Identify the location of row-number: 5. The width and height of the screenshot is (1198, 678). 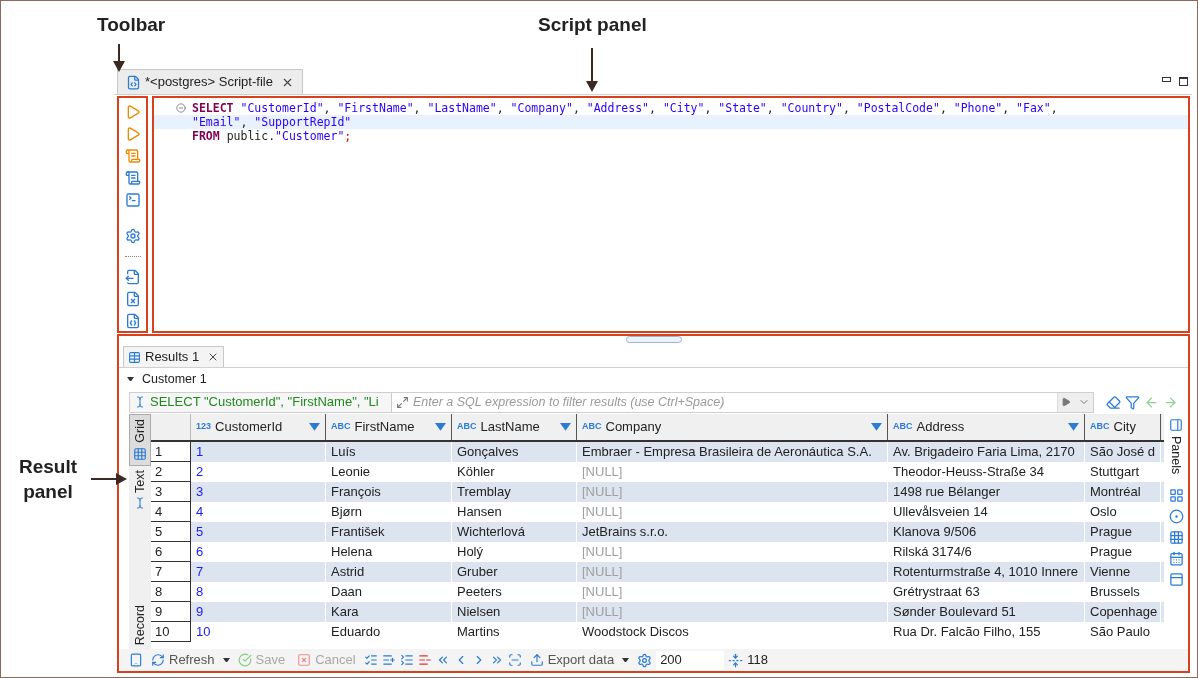
(171, 532).